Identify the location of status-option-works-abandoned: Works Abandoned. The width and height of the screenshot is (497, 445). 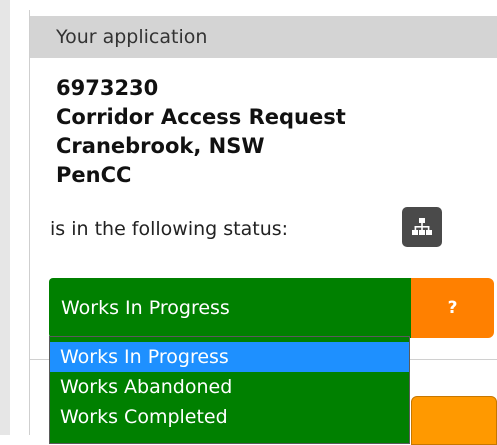
(229, 387).